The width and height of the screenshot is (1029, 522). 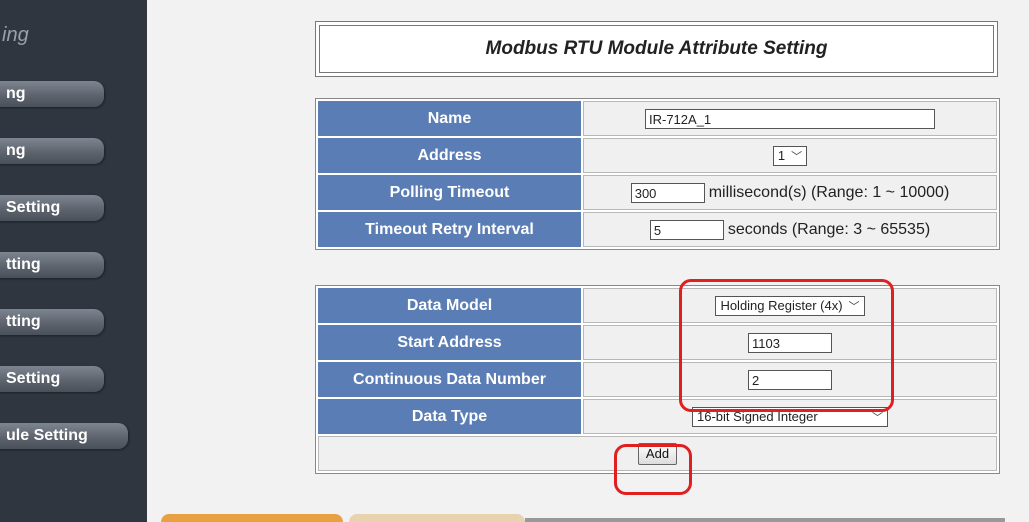 I want to click on data-type-select: 16-bit Signed Integer ﹀, so click(x=790, y=416).